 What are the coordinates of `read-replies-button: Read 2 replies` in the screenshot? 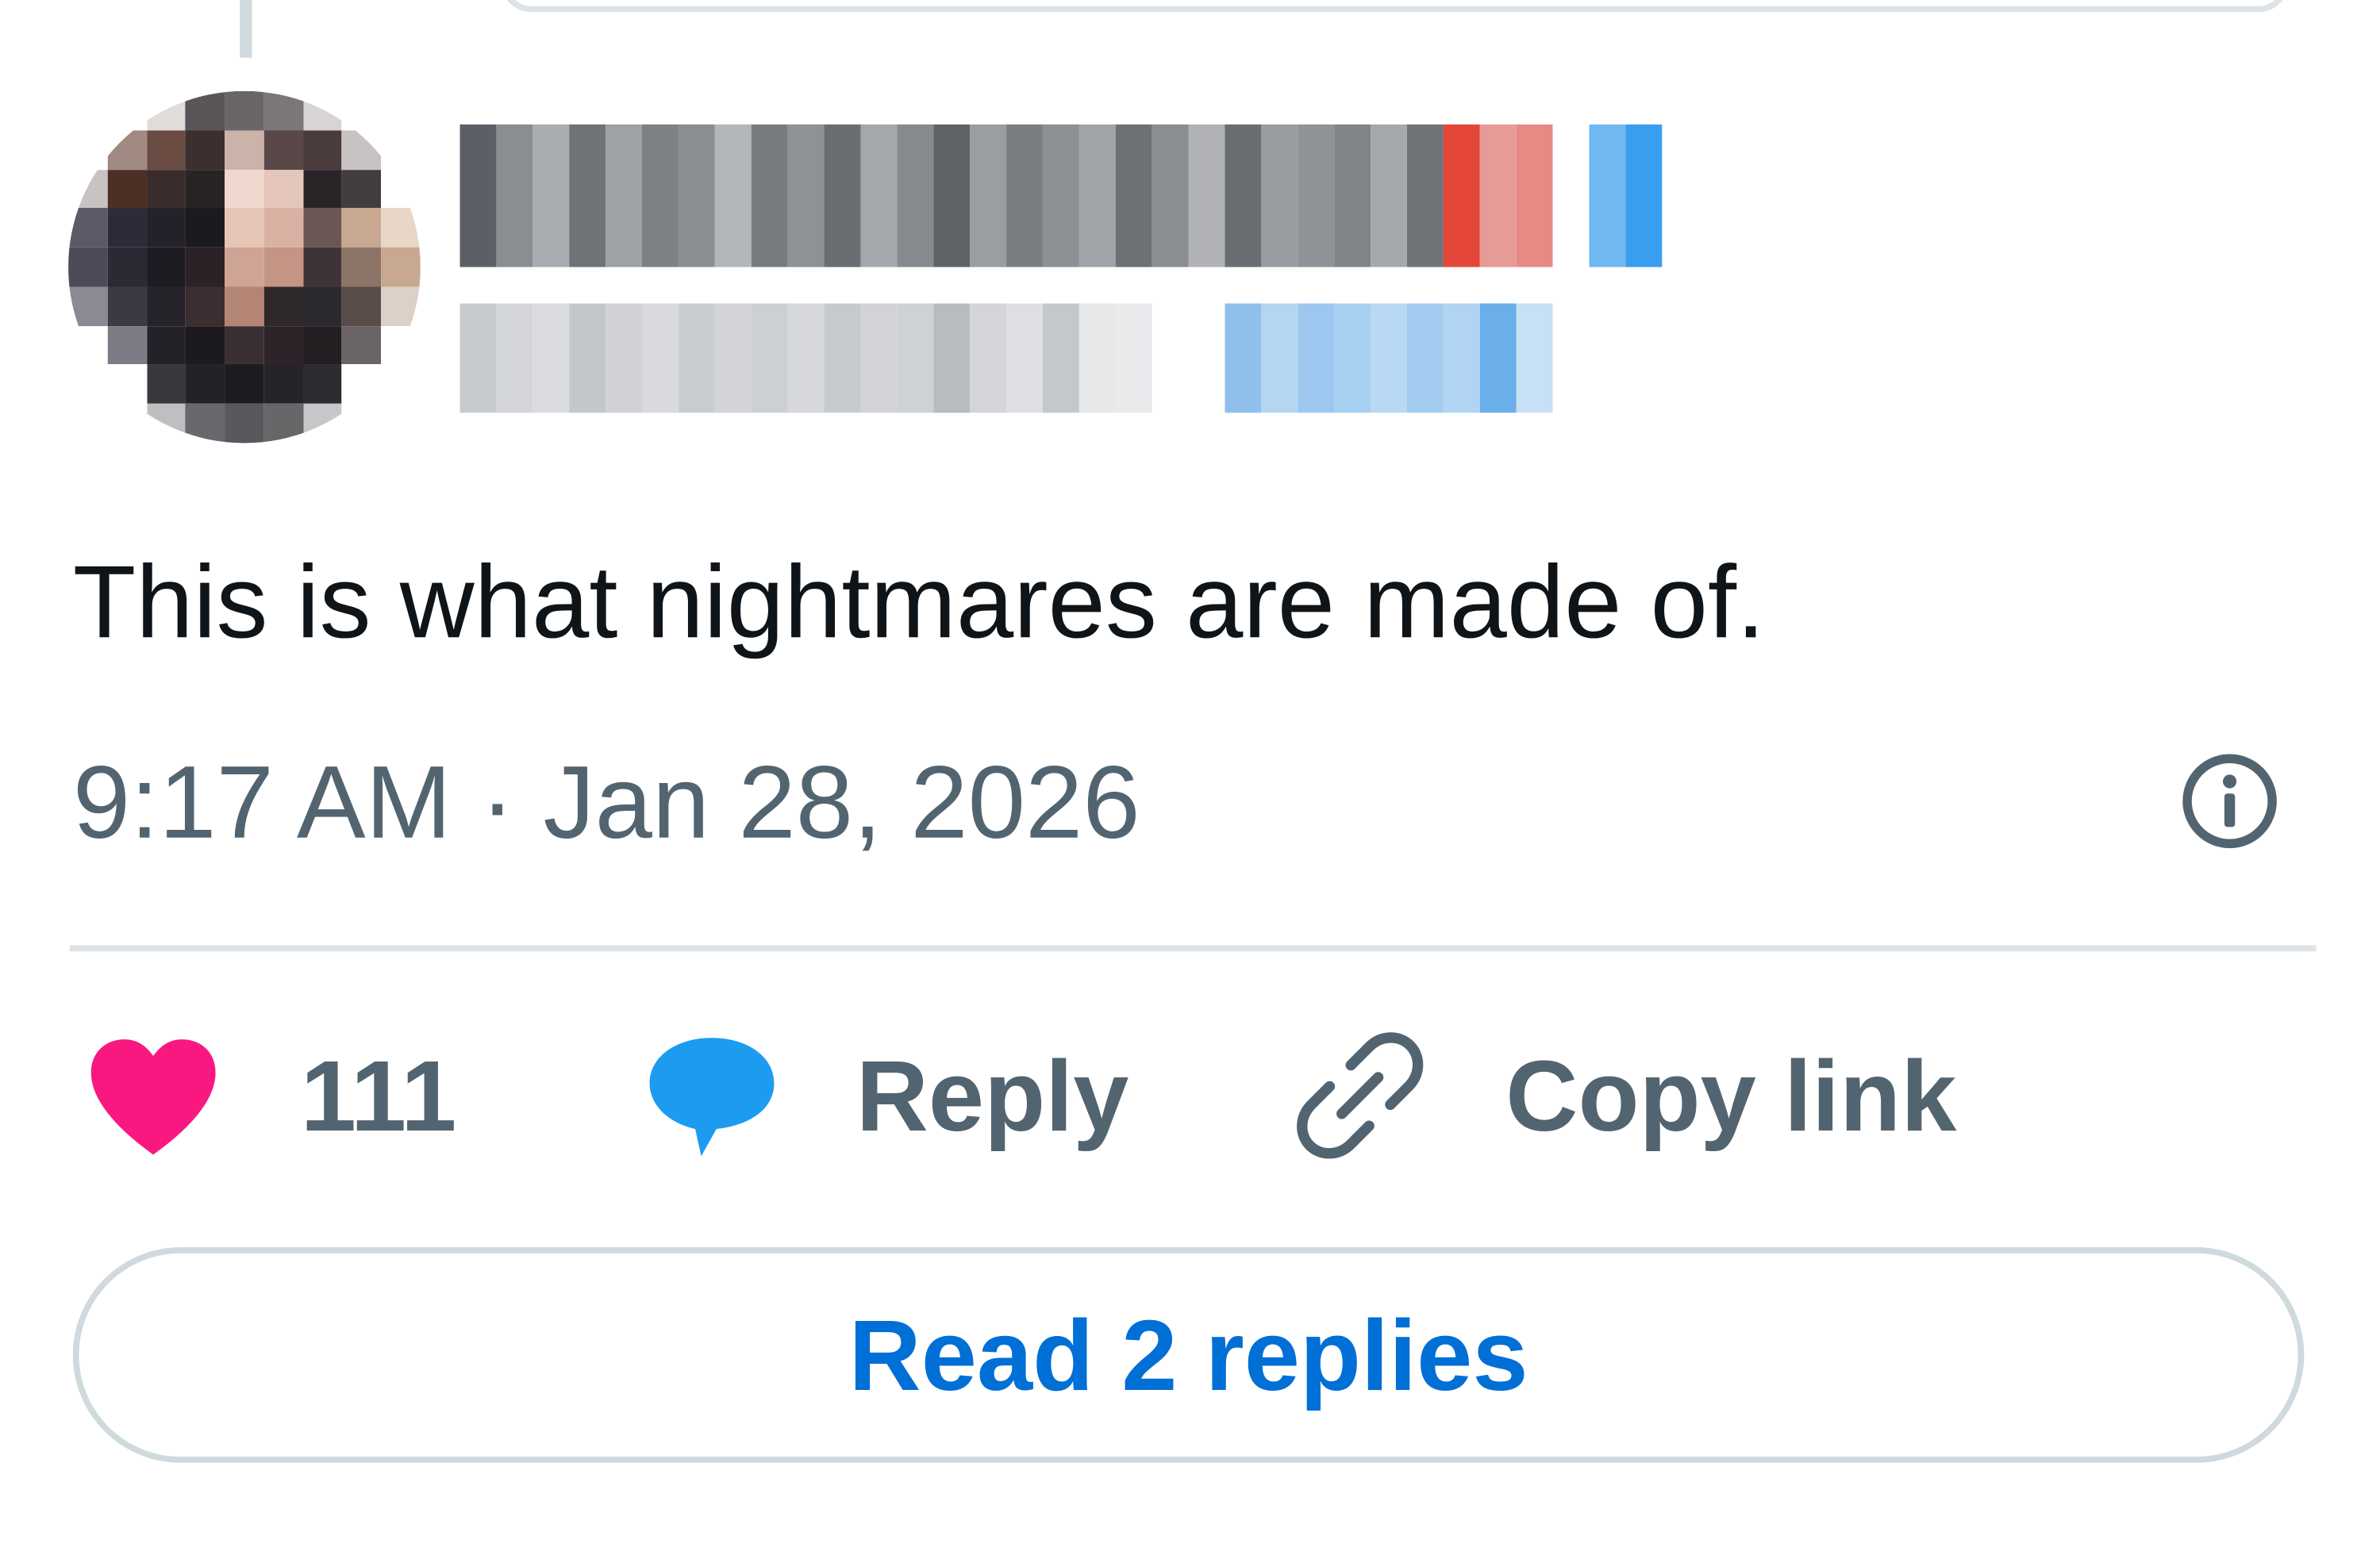 It's located at (1188, 1355).